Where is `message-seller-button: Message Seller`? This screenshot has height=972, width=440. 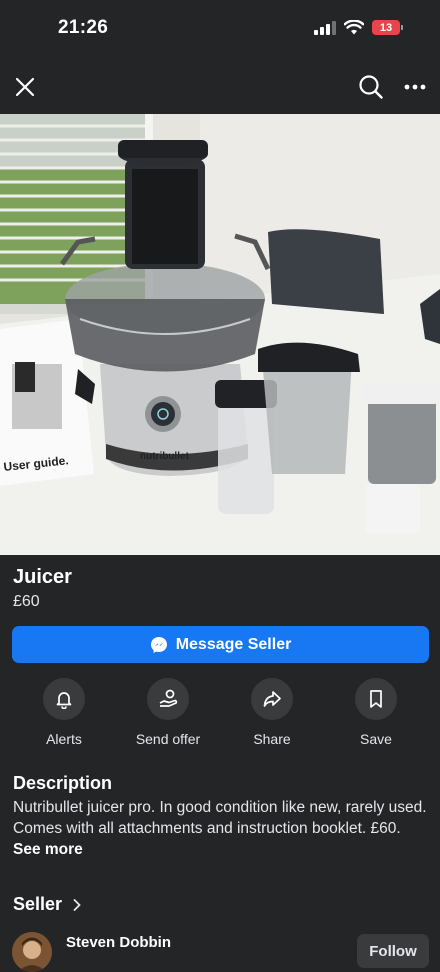 message-seller-button: Message Seller is located at coordinates (220, 644).